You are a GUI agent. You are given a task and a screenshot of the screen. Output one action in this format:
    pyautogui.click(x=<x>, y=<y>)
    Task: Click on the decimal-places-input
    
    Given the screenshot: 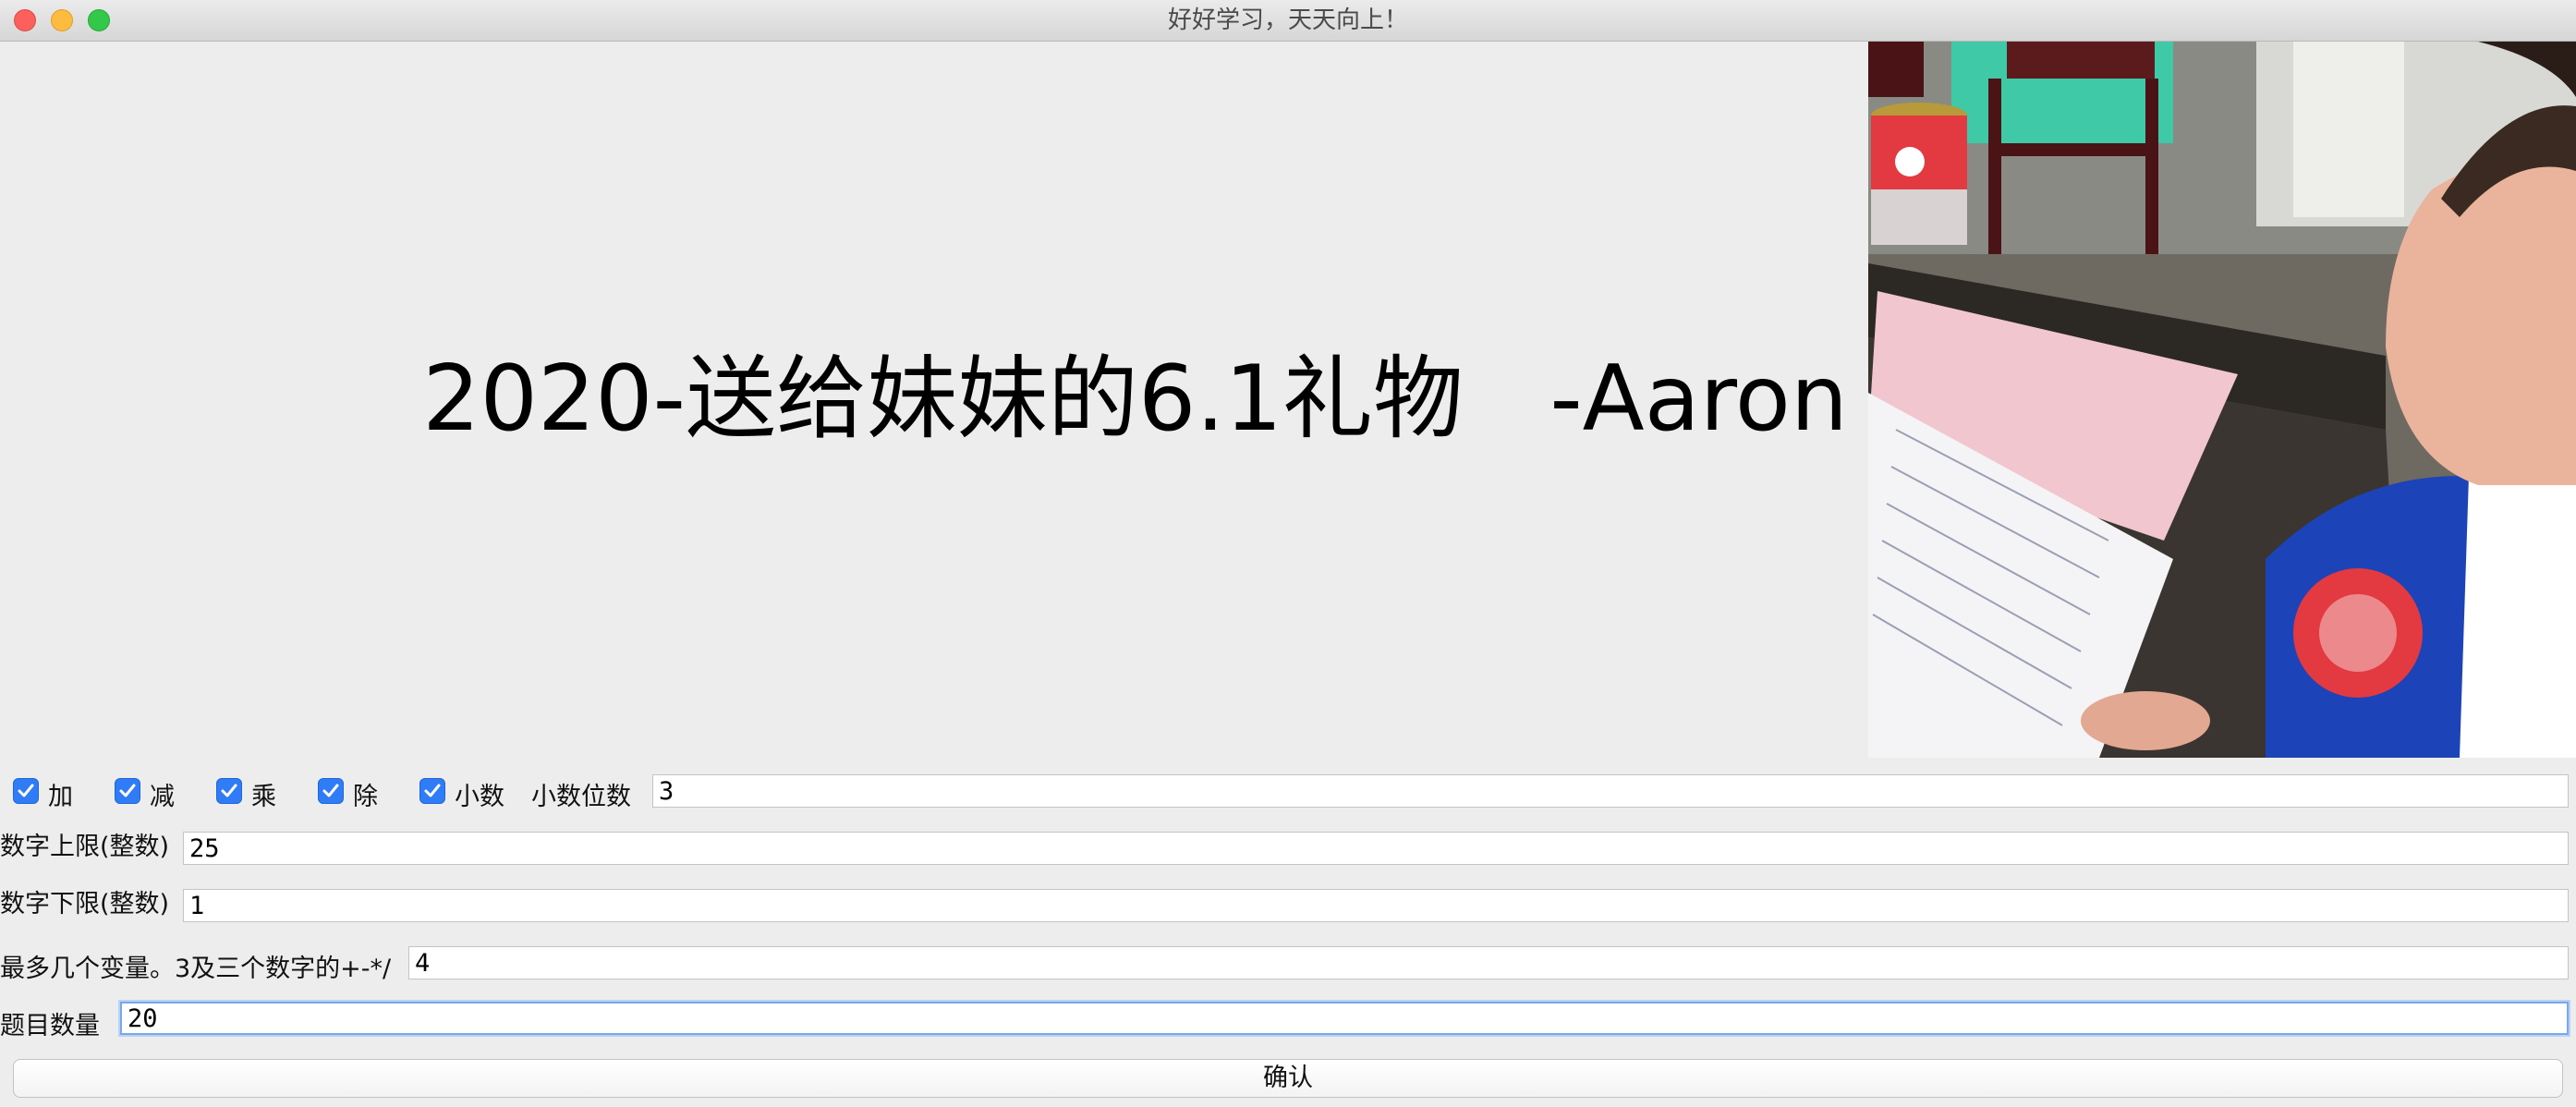 What is the action you would take?
    pyautogui.click(x=1610, y=791)
    